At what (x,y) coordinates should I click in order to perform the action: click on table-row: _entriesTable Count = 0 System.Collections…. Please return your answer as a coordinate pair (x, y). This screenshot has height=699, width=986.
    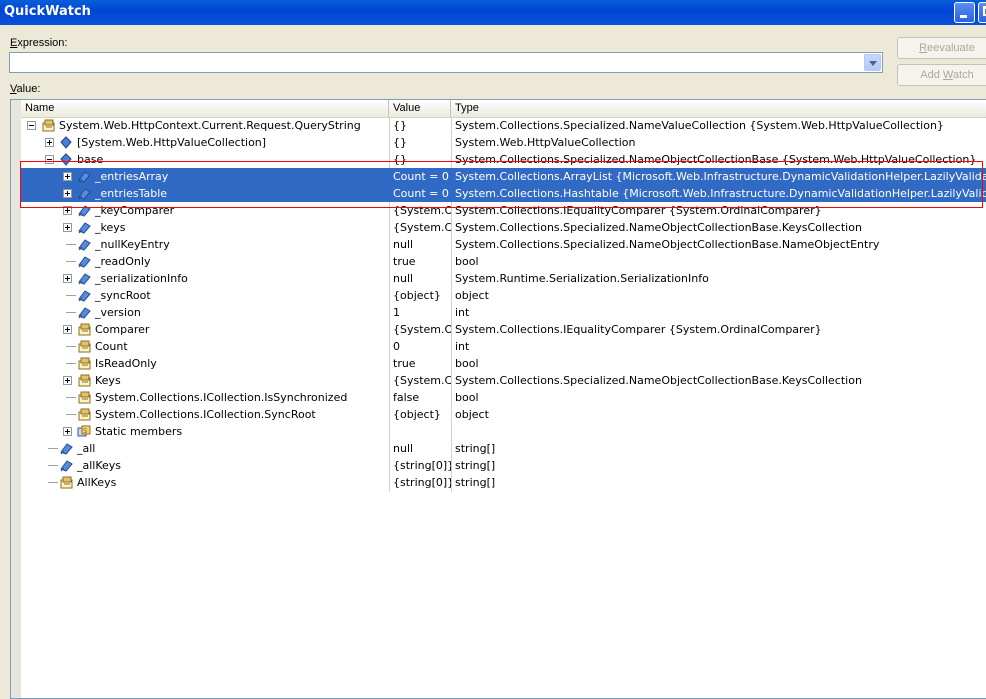
    Looking at the image, I should click on (503, 193).